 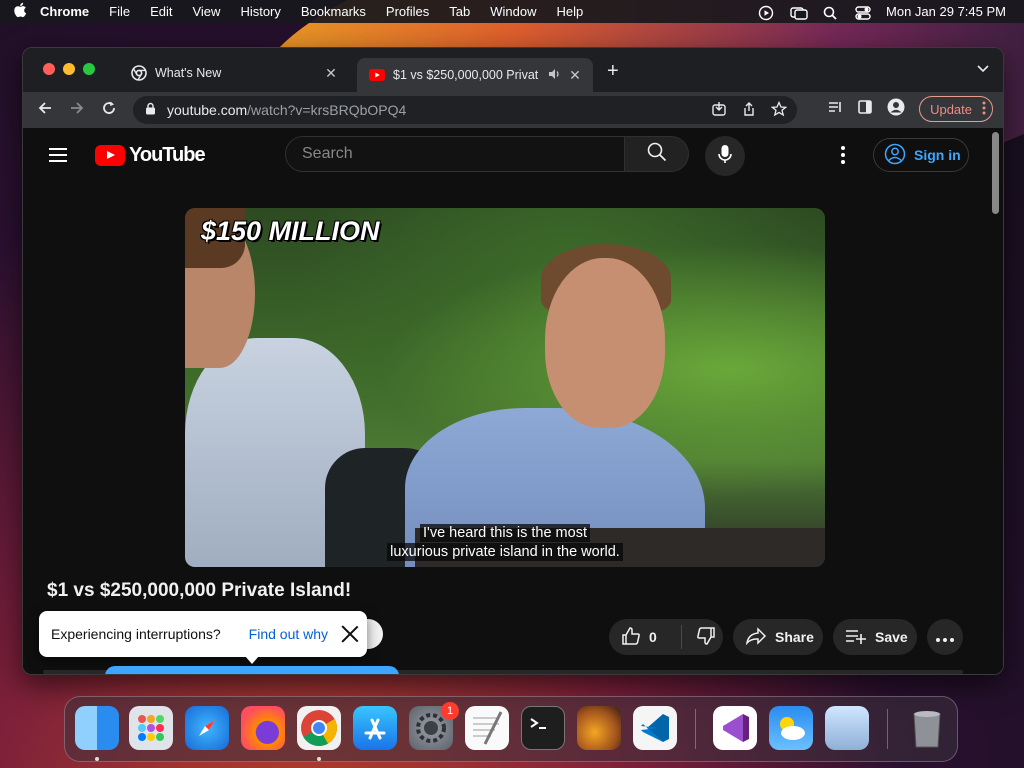 I want to click on page-scrollbar, so click(x=995, y=401).